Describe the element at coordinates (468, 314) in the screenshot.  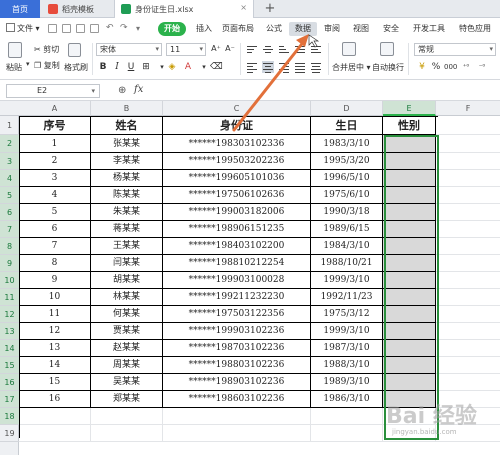
I see `cell-f12` at that location.